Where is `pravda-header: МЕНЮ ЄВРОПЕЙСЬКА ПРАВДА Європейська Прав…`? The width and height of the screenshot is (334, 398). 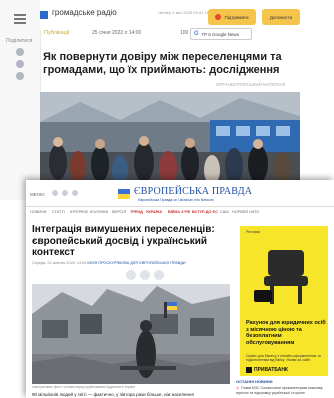 pravda-header: МЕНЮ ЄВРОПЕЙСЬКА ПРАВДА Європейська Прав… is located at coordinates (180, 193).